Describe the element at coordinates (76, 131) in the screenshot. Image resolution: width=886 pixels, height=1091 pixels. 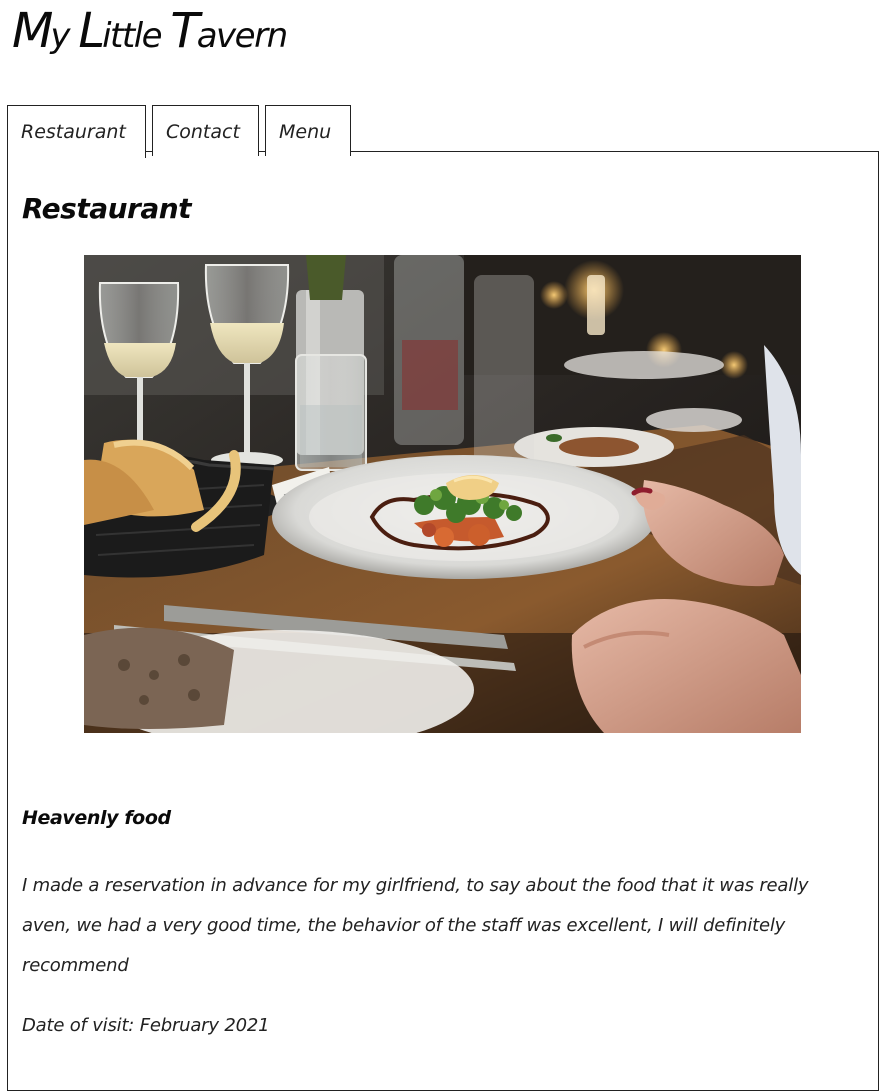
I see `tab-restaurant: Restaurant` at that location.